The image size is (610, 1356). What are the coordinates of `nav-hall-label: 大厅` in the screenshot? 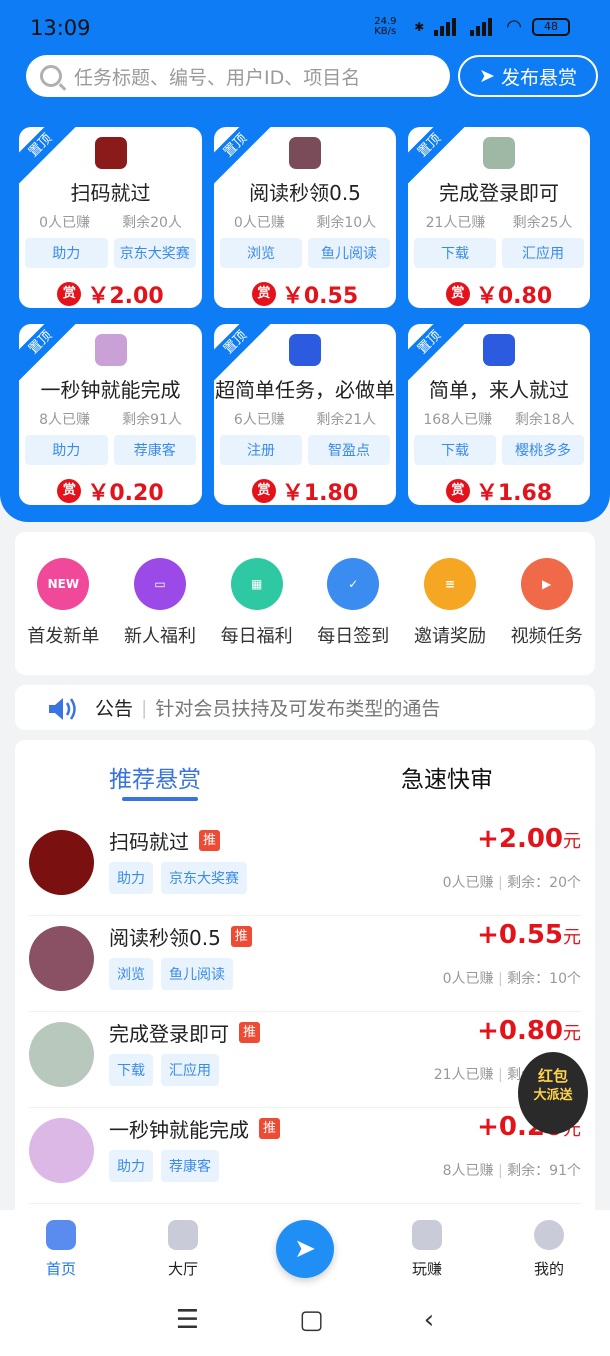 It's located at (182, 1269).